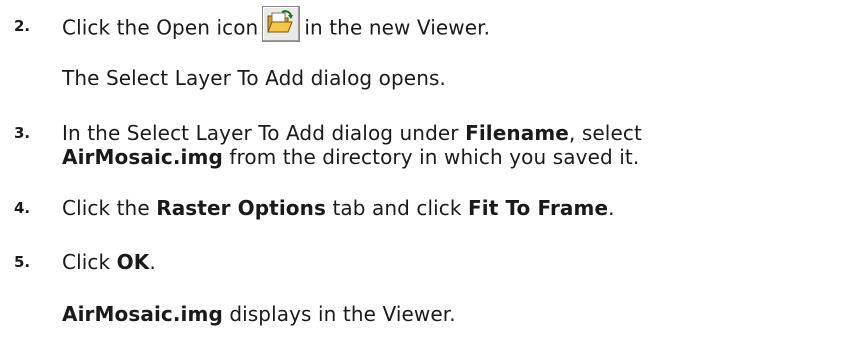 This screenshot has width=843, height=352. I want to click on step-2-text-a: Click the Open icon, so click(160, 27).